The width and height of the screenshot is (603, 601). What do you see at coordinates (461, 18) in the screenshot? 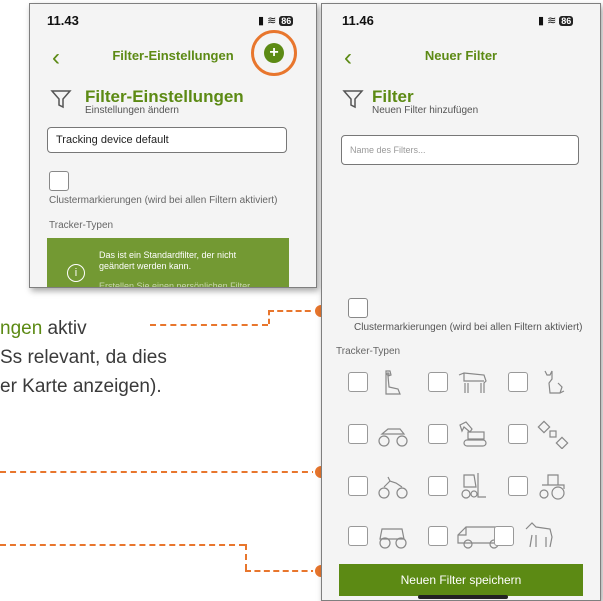
I see `status-bar: 11.46 ▮ ≋ 86` at bounding box center [461, 18].